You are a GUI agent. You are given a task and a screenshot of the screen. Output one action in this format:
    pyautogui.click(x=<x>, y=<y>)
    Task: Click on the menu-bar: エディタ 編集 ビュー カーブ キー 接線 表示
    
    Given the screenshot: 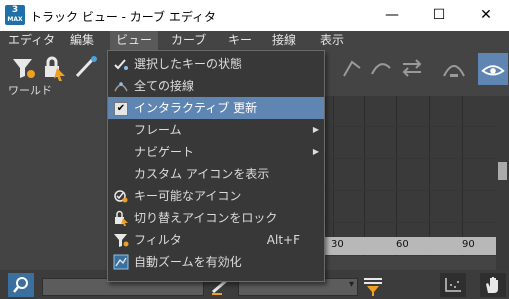 What is the action you would take?
    pyautogui.click(x=254, y=40)
    